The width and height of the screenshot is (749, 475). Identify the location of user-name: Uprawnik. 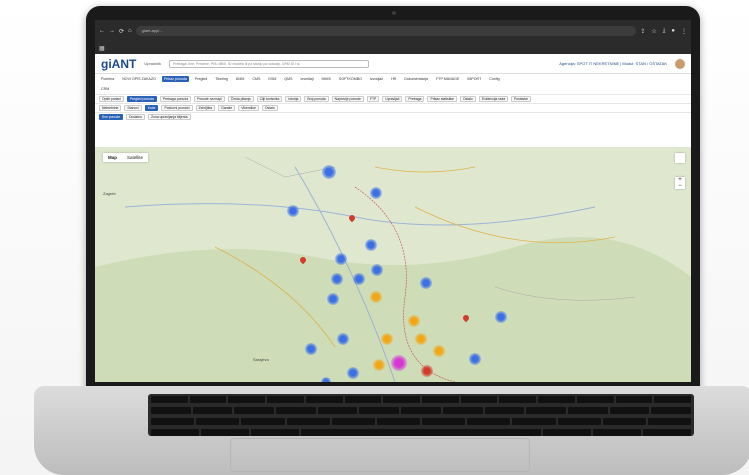
(152, 63).